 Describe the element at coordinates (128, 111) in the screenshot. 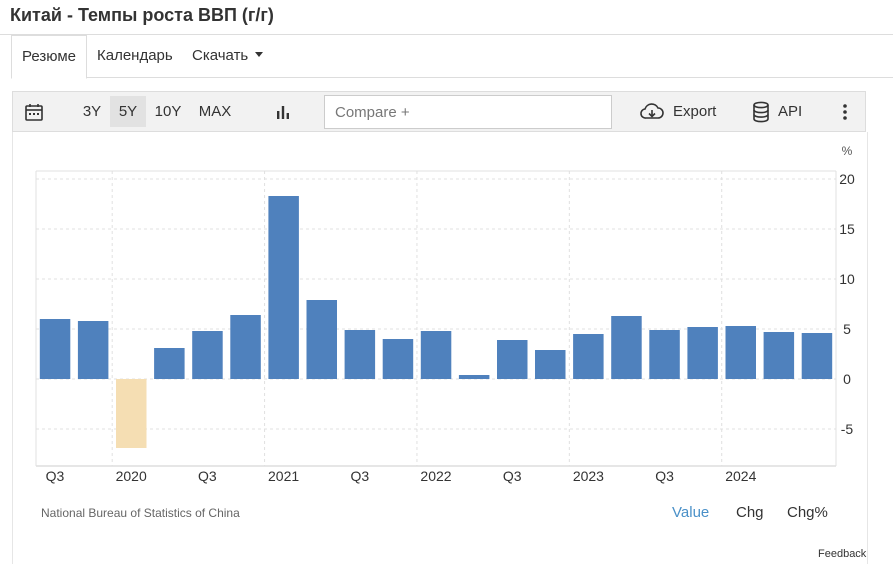

I see `range-5y-button: 5Y` at that location.